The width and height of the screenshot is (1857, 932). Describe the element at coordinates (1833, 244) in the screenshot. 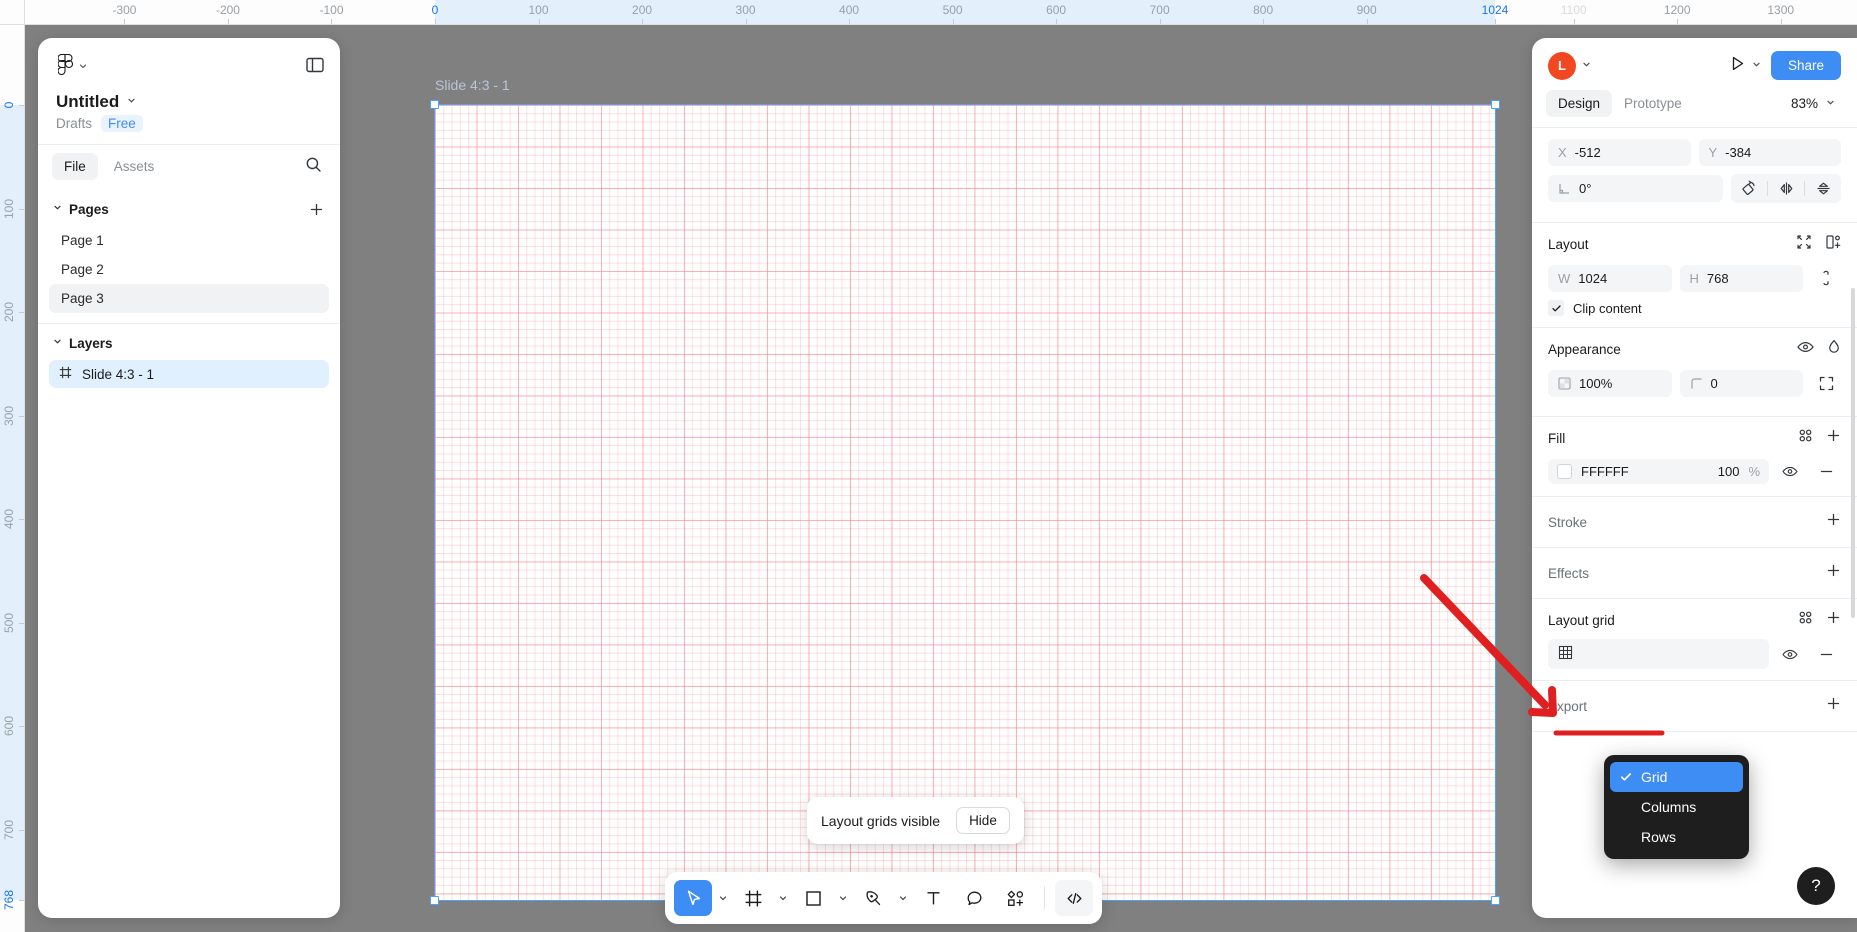

I see `add-layout-icon` at that location.